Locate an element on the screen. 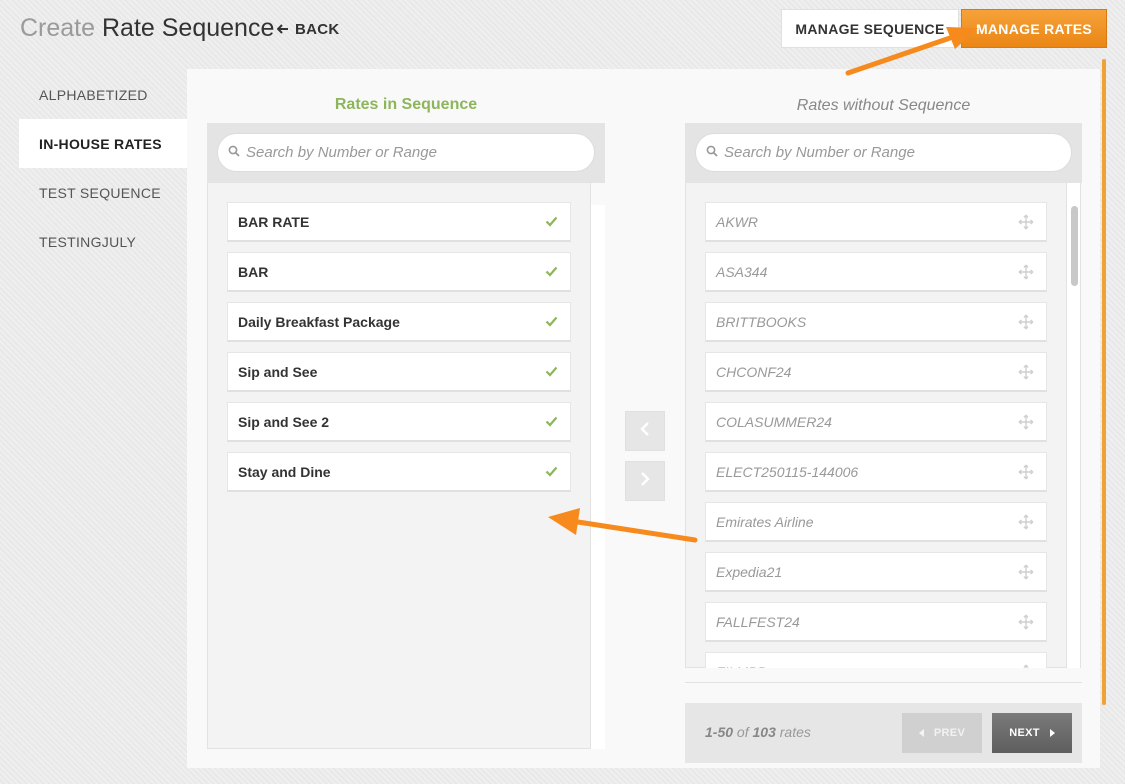 The height and width of the screenshot is (784, 1125). move-right-button is located at coordinates (645, 481).